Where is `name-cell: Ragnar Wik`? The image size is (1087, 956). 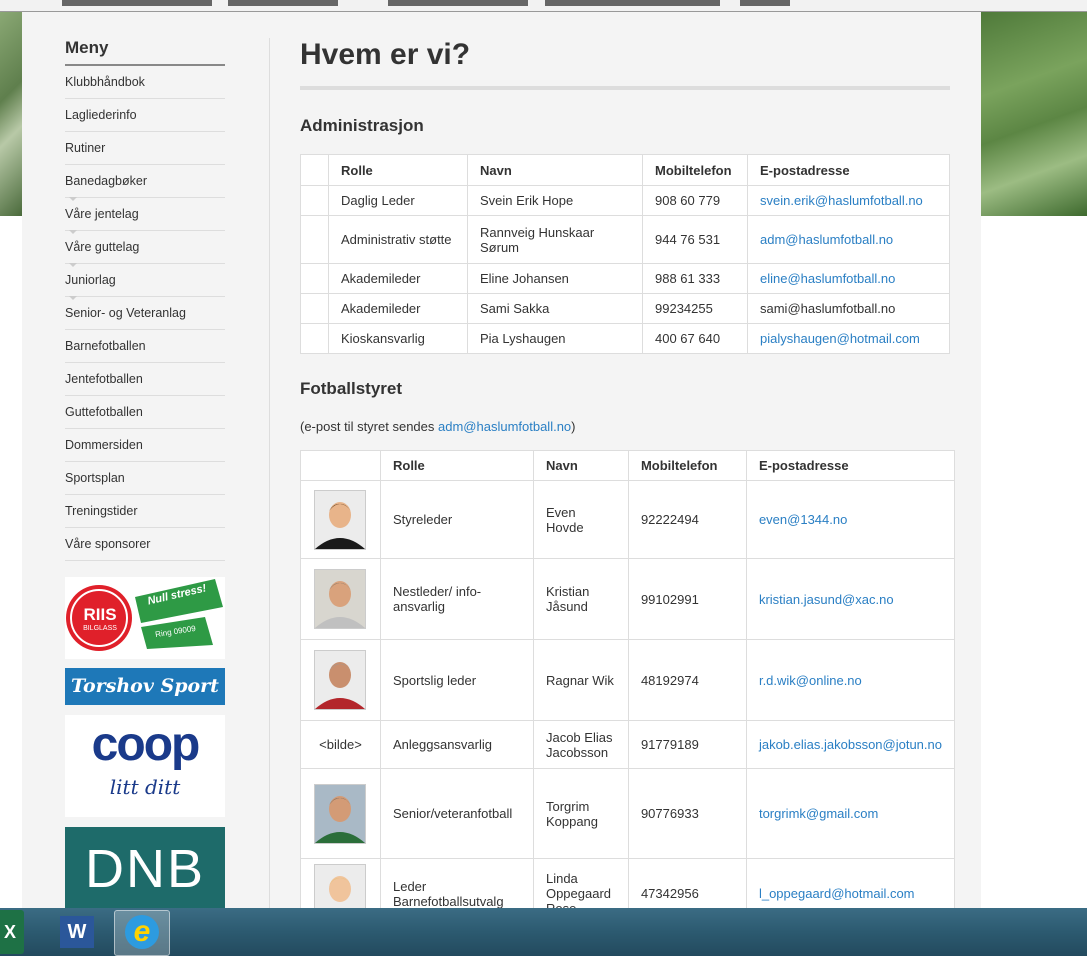 name-cell: Ragnar Wik is located at coordinates (580, 680).